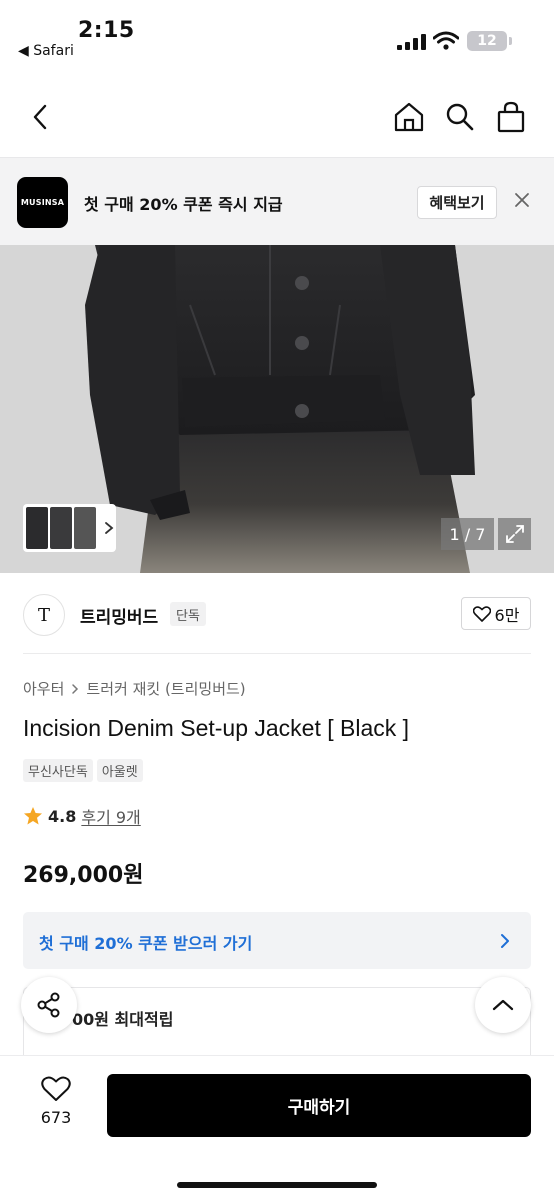 Image resolution: width=554 pixels, height=1200 pixels. What do you see at coordinates (510, 41) in the screenshot?
I see `battery-tip` at bounding box center [510, 41].